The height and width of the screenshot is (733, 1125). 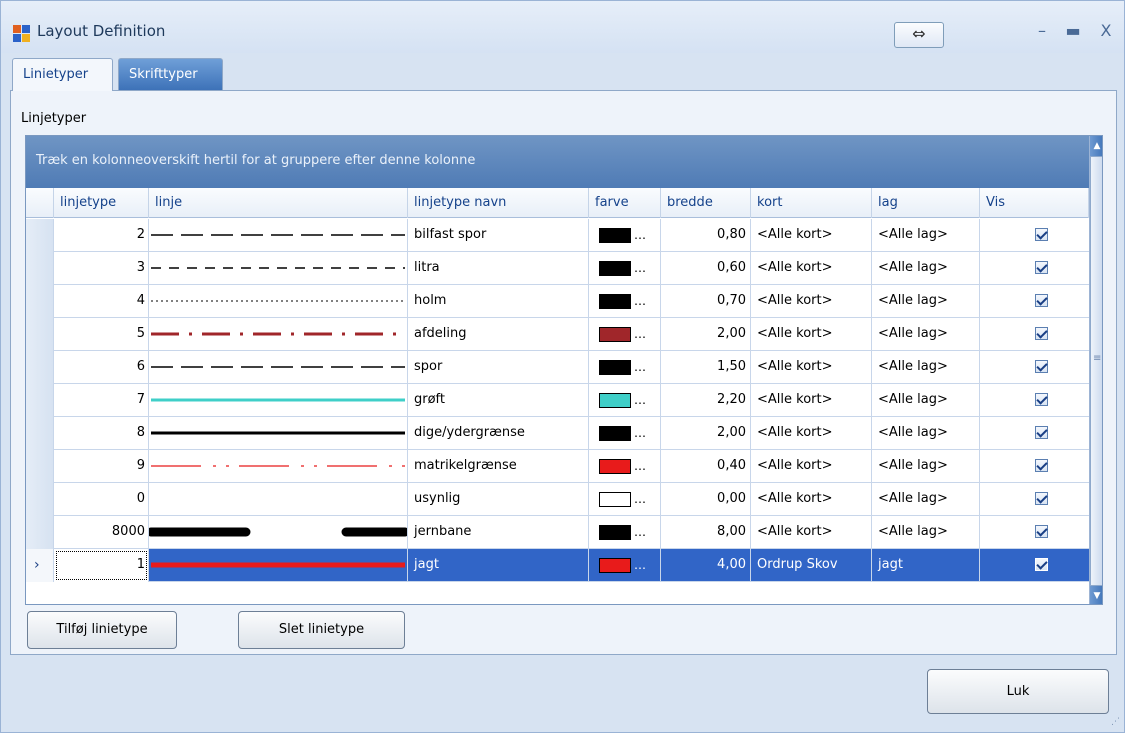 What do you see at coordinates (557, 334) in the screenshot?
I see `table-row: 5 afdeling … 2,00 <Alle kort> <Alle lag>` at bounding box center [557, 334].